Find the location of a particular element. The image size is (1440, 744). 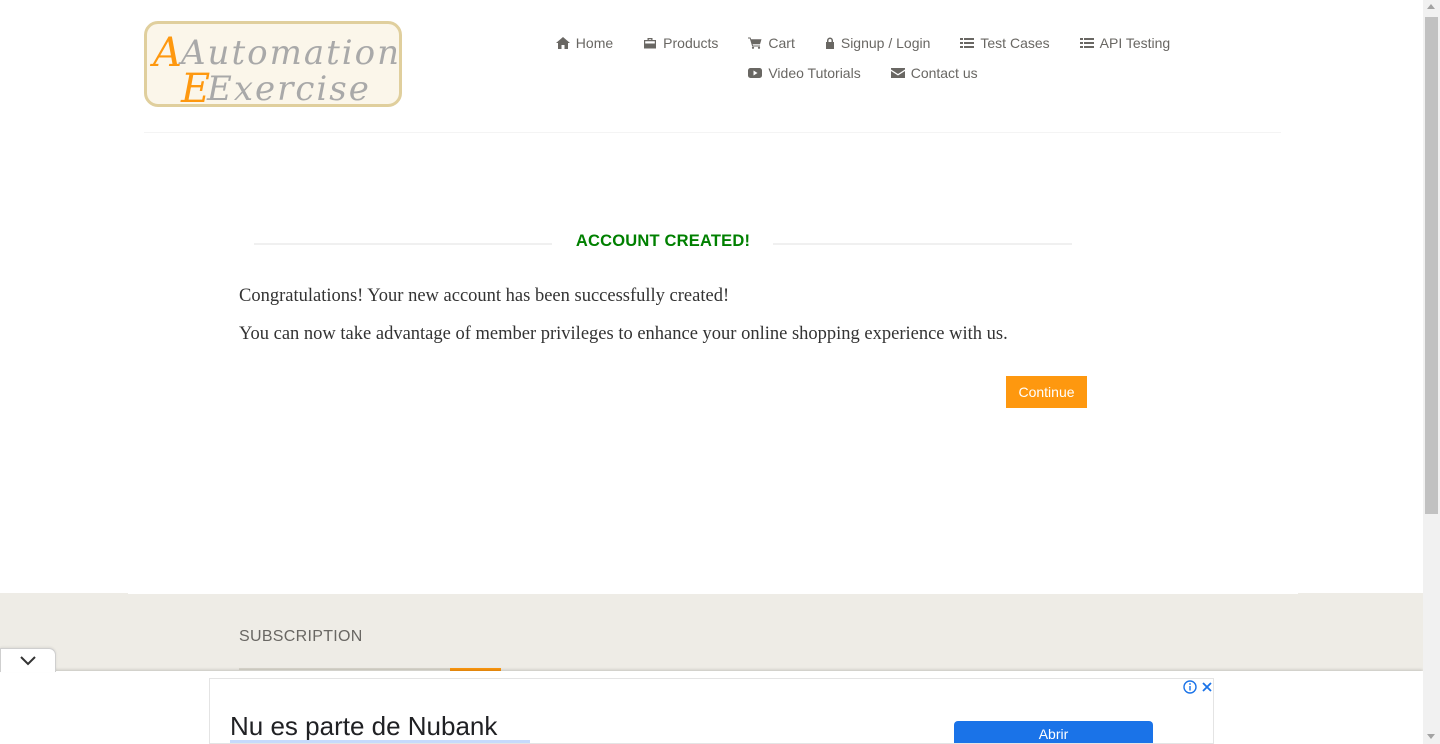

site-logo: A Automation E Exercise is located at coordinates (273, 64).